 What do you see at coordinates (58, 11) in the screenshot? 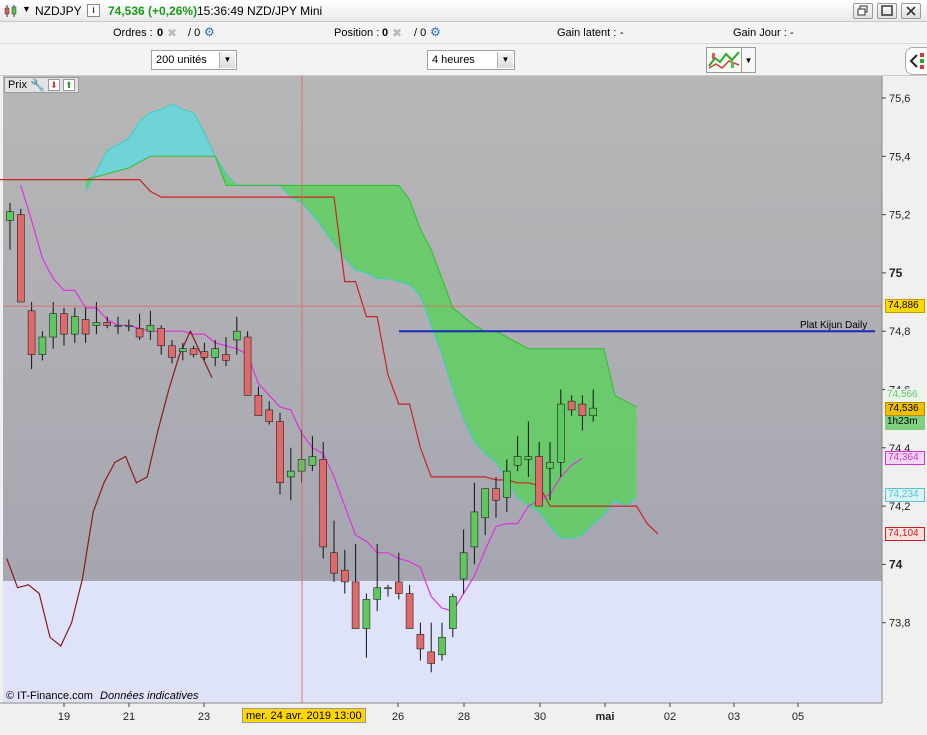
I see `symbol-name: NZDJPY` at bounding box center [58, 11].